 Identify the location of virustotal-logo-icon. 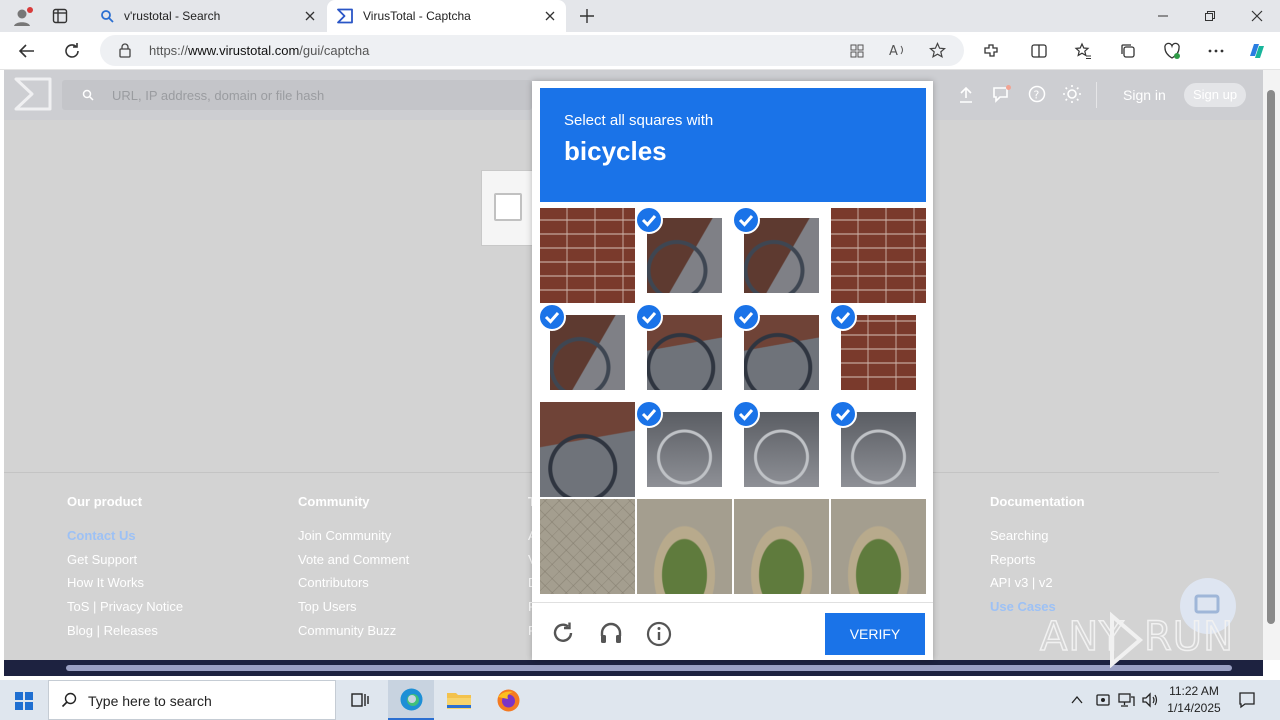
(33, 94).